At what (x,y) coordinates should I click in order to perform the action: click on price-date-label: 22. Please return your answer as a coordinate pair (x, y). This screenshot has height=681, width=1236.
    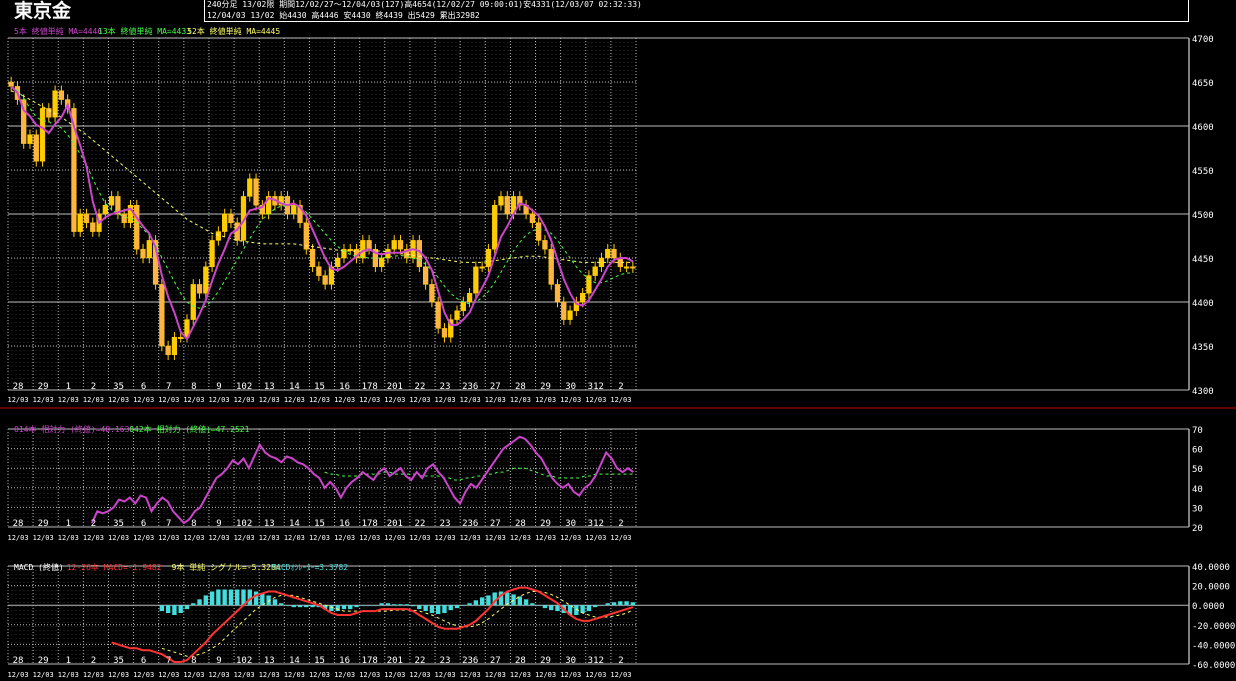
    Looking at the image, I should click on (420, 387).